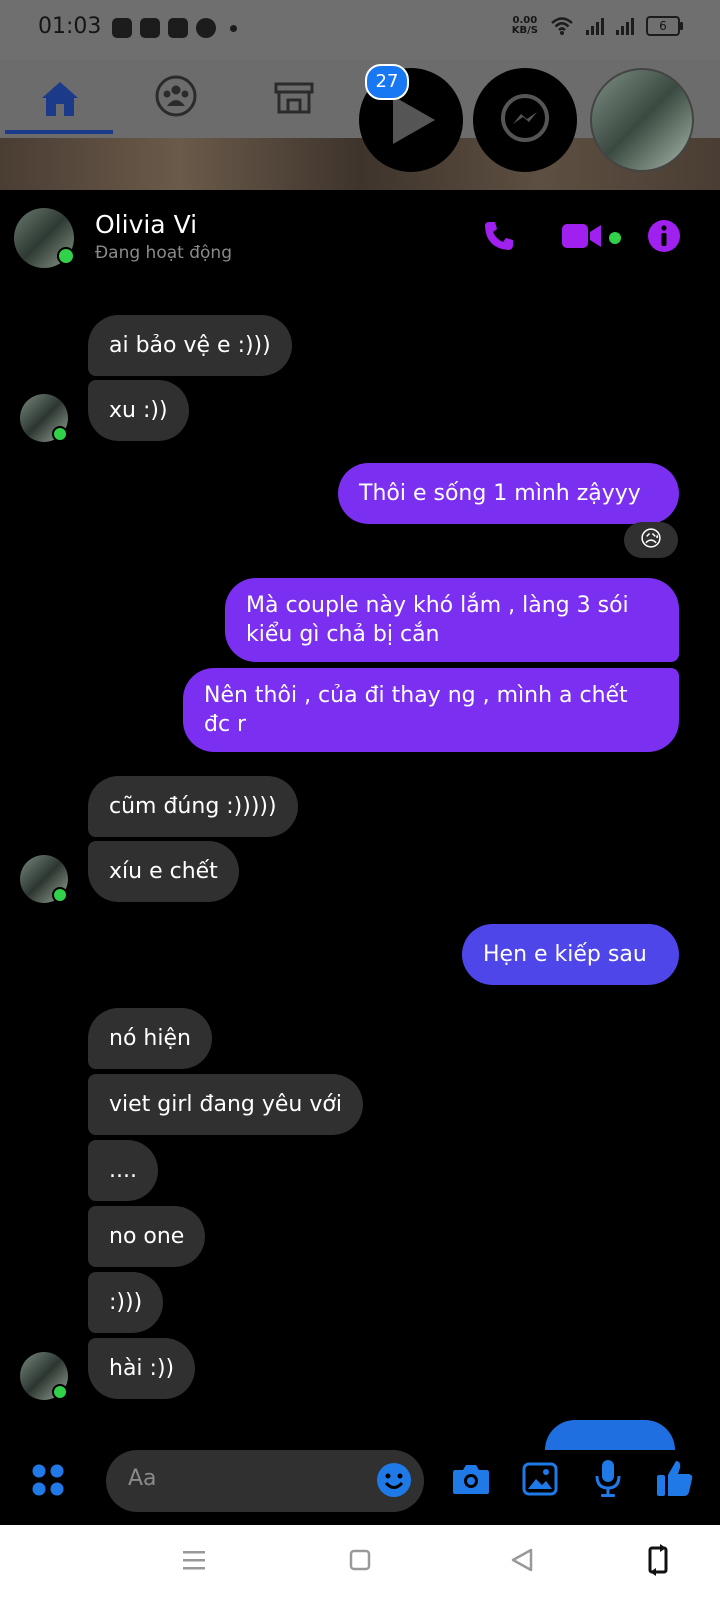 Image resolution: width=720 pixels, height=1600 pixels. I want to click on message-bubble: xu :)), so click(138, 410).